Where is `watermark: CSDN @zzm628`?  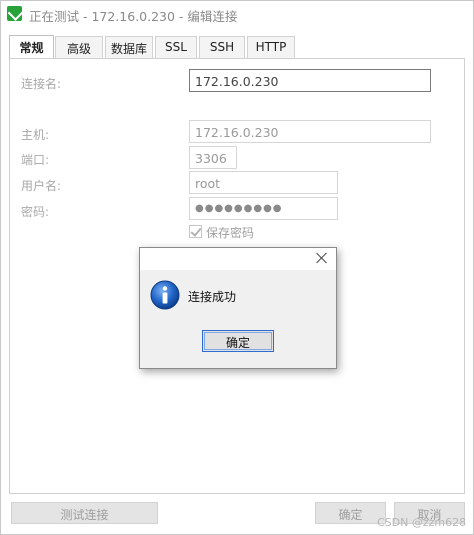 watermark: CSDN @zzm628 is located at coordinates (422, 522).